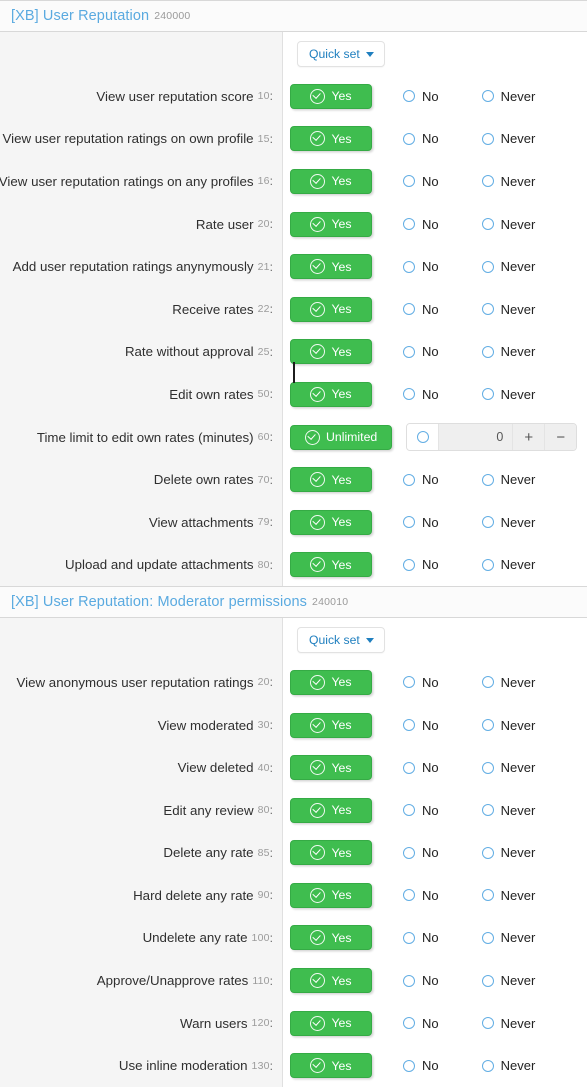 The image size is (587, 1087). What do you see at coordinates (341, 437) in the screenshot?
I see `permission-yes-button: Unlimited` at bounding box center [341, 437].